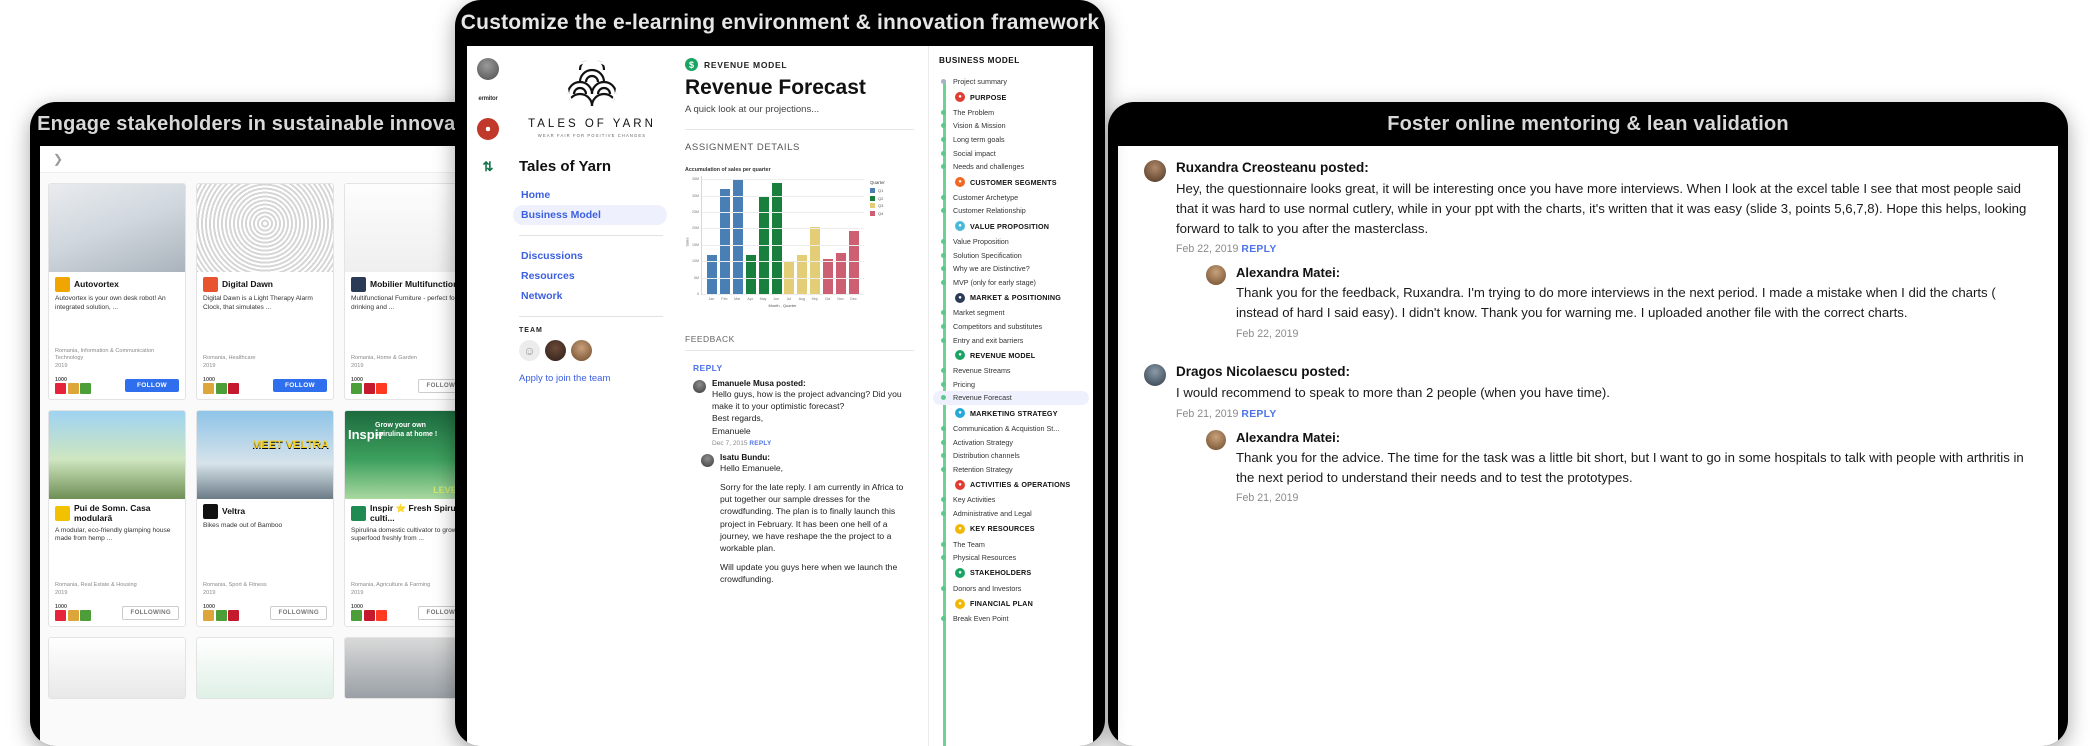 The image size is (2090, 746). What do you see at coordinates (803, 368) in the screenshot?
I see `reply-link: REPLY` at bounding box center [803, 368].